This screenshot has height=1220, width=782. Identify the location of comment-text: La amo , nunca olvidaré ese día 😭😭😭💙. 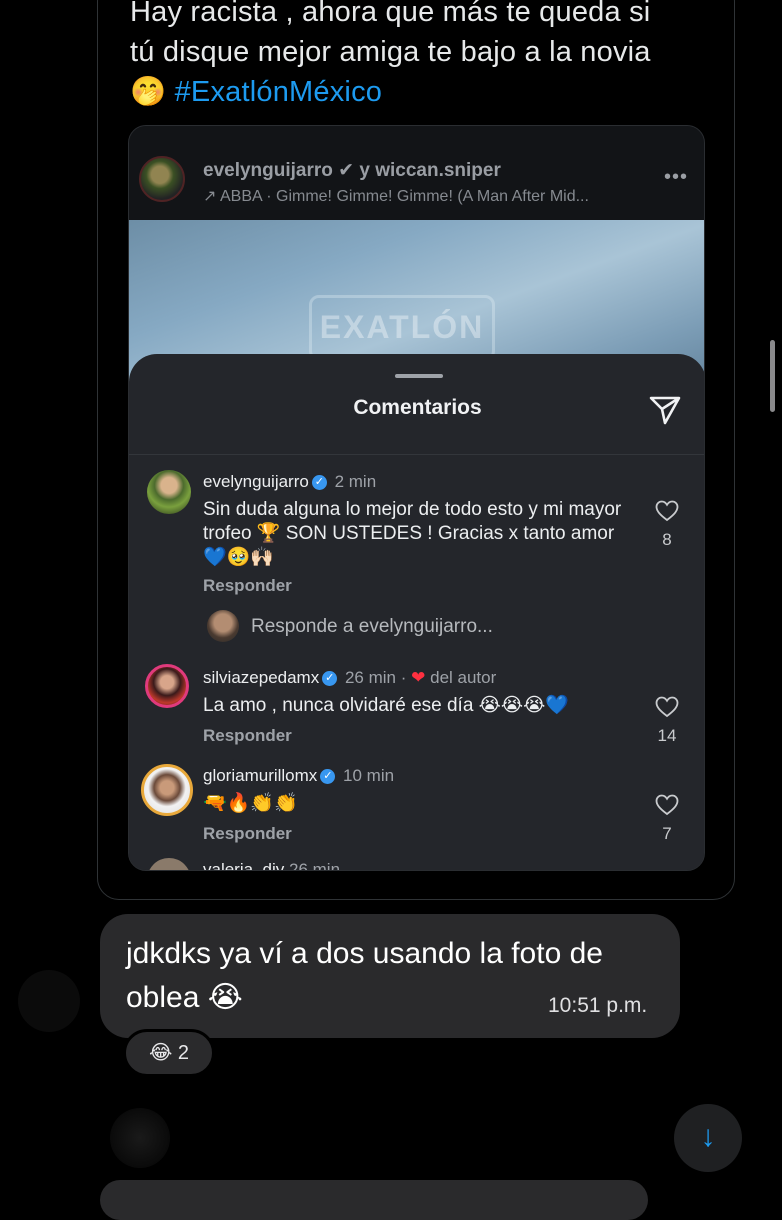
(386, 705).